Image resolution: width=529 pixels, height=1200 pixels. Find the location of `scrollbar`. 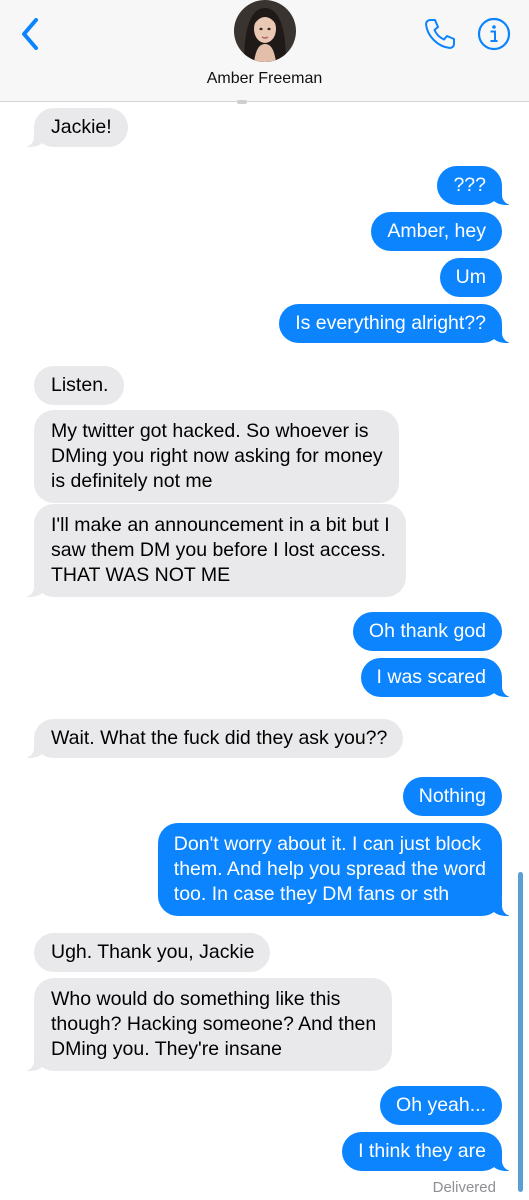

scrollbar is located at coordinates (520, 1032).